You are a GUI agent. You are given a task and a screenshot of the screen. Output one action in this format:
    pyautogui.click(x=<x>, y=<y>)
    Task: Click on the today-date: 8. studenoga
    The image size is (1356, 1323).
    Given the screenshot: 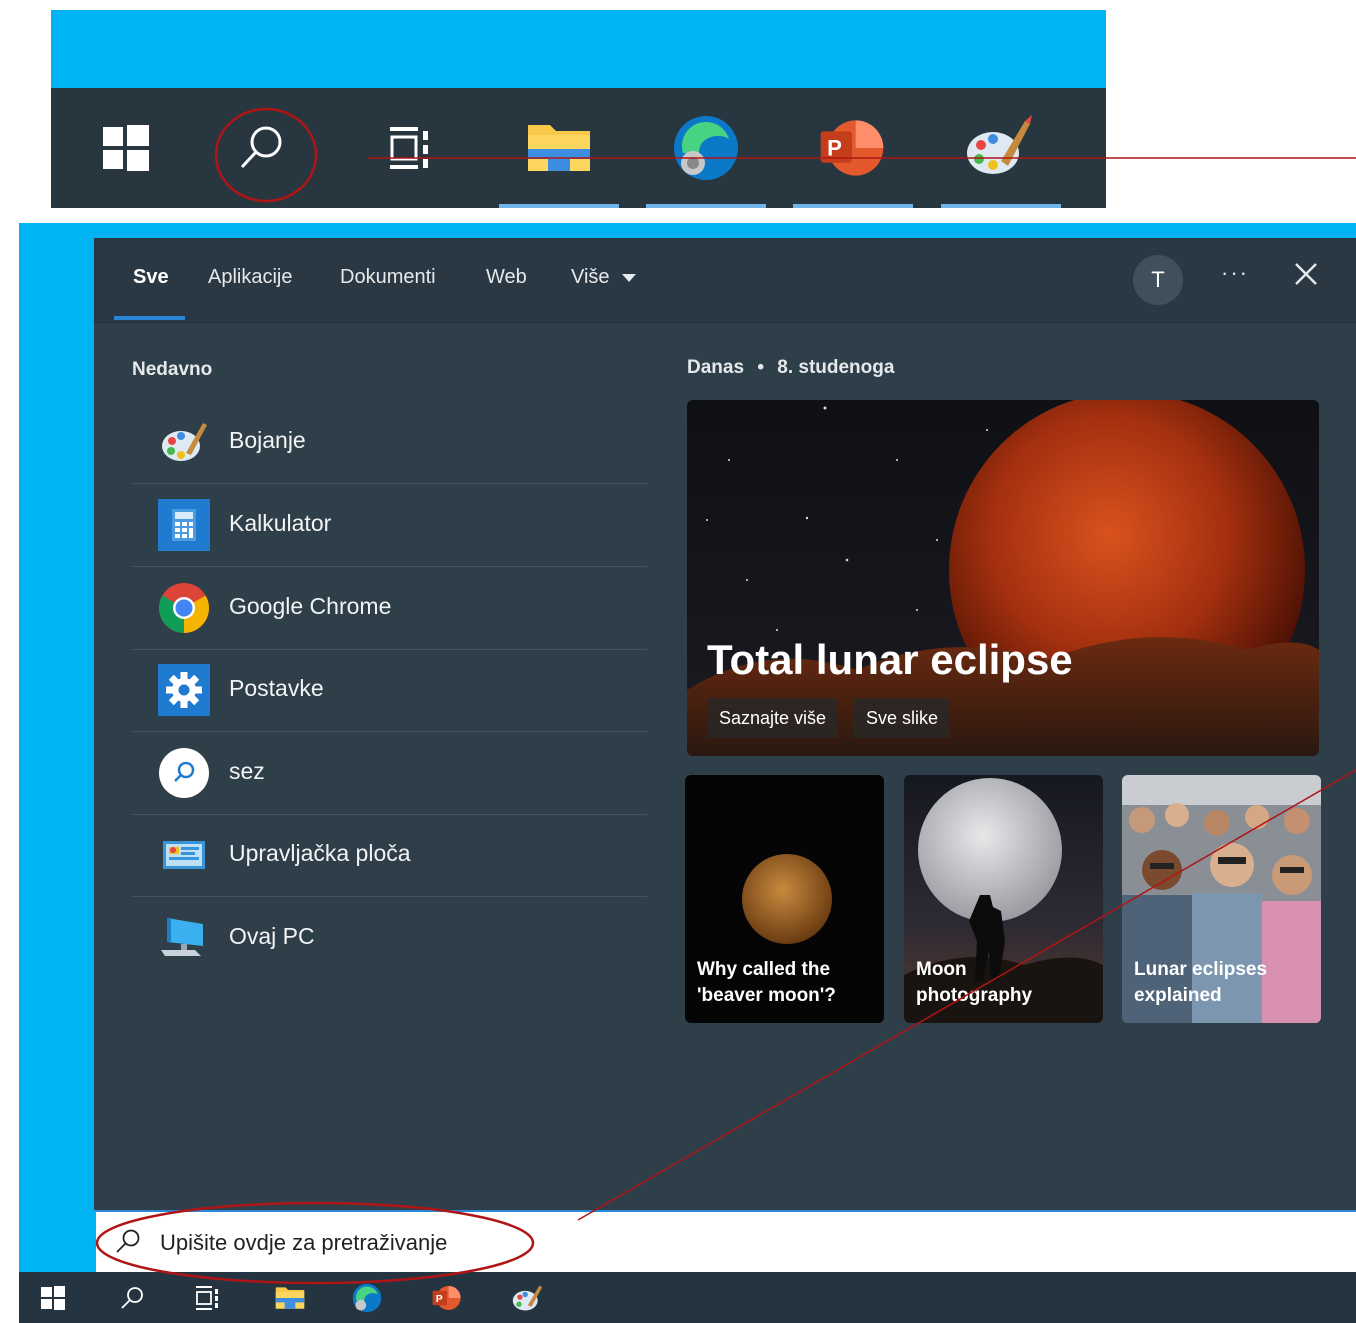 What is the action you would take?
    pyautogui.click(x=836, y=367)
    